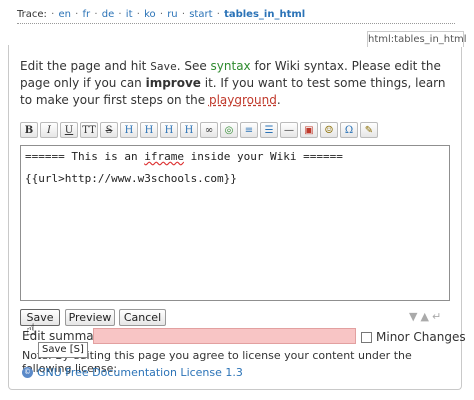 Image resolution: width=474 pixels, height=400 pixels. I want to click on arrow-up-icon: ▲, so click(424, 316).